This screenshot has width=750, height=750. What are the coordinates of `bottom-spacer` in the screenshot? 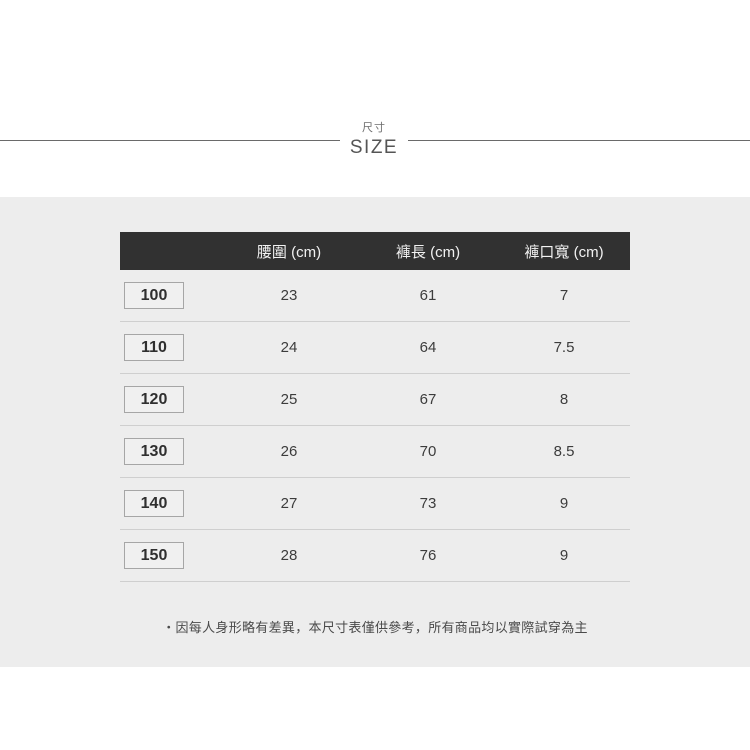 It's located at (375, 708).